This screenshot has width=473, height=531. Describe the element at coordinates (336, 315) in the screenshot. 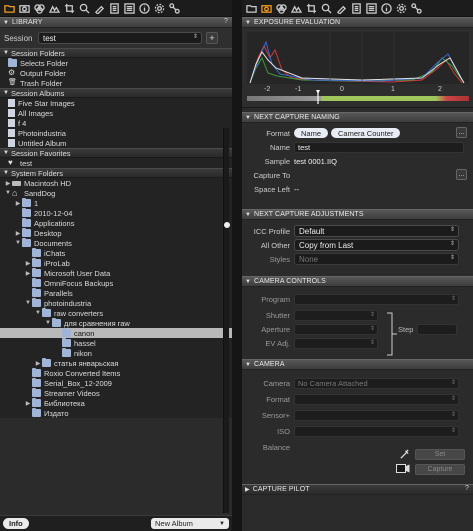

I see `shutter-stepper: ⇕` at that location.